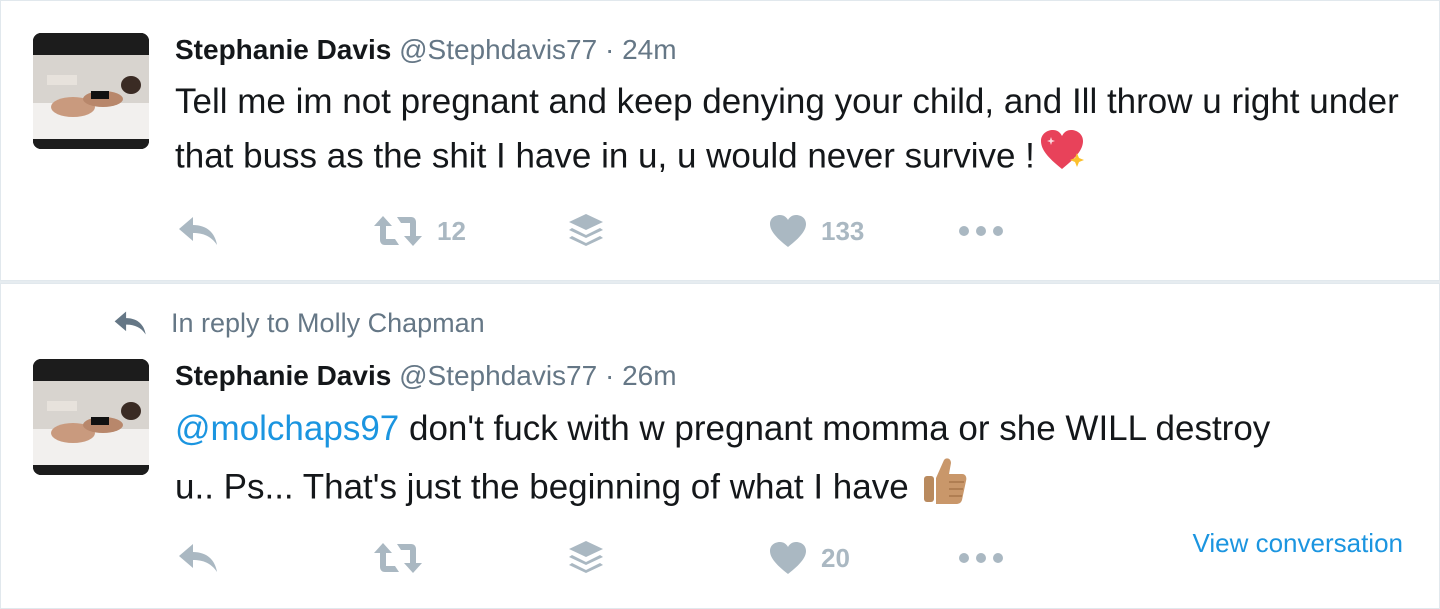  Describe the element at coordinates (843, 230) in the screenshot. I see `like-count: 133` at that location.